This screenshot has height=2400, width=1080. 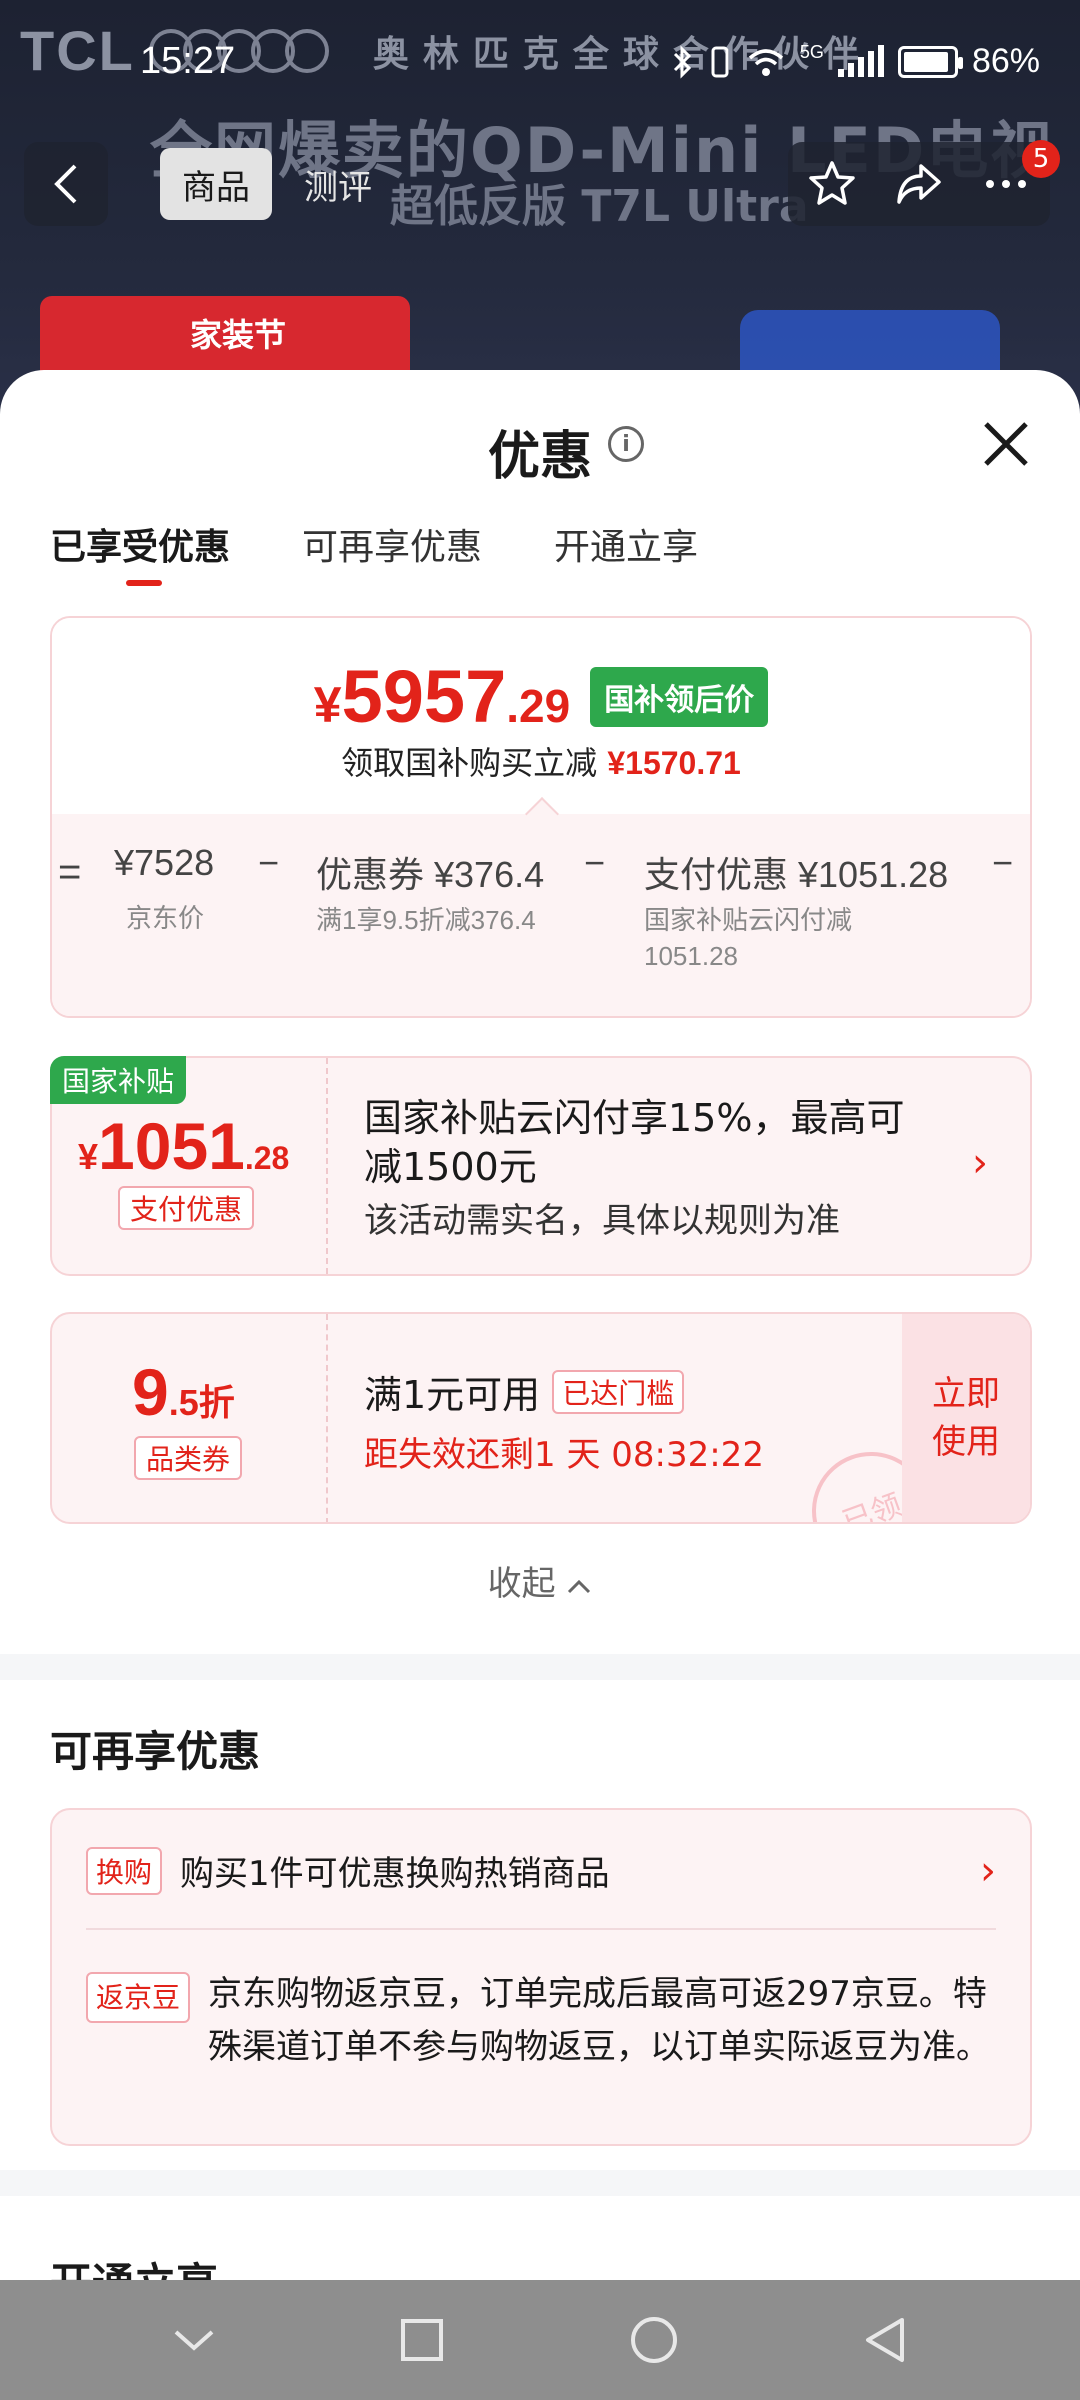 What do you see at coordinates (564, 1420) in the screenshot?
I see `coupon-info: 满1元可用 已达门槛 距失效还剩1 天 08:32:22` at bounding box center [564, 1420].